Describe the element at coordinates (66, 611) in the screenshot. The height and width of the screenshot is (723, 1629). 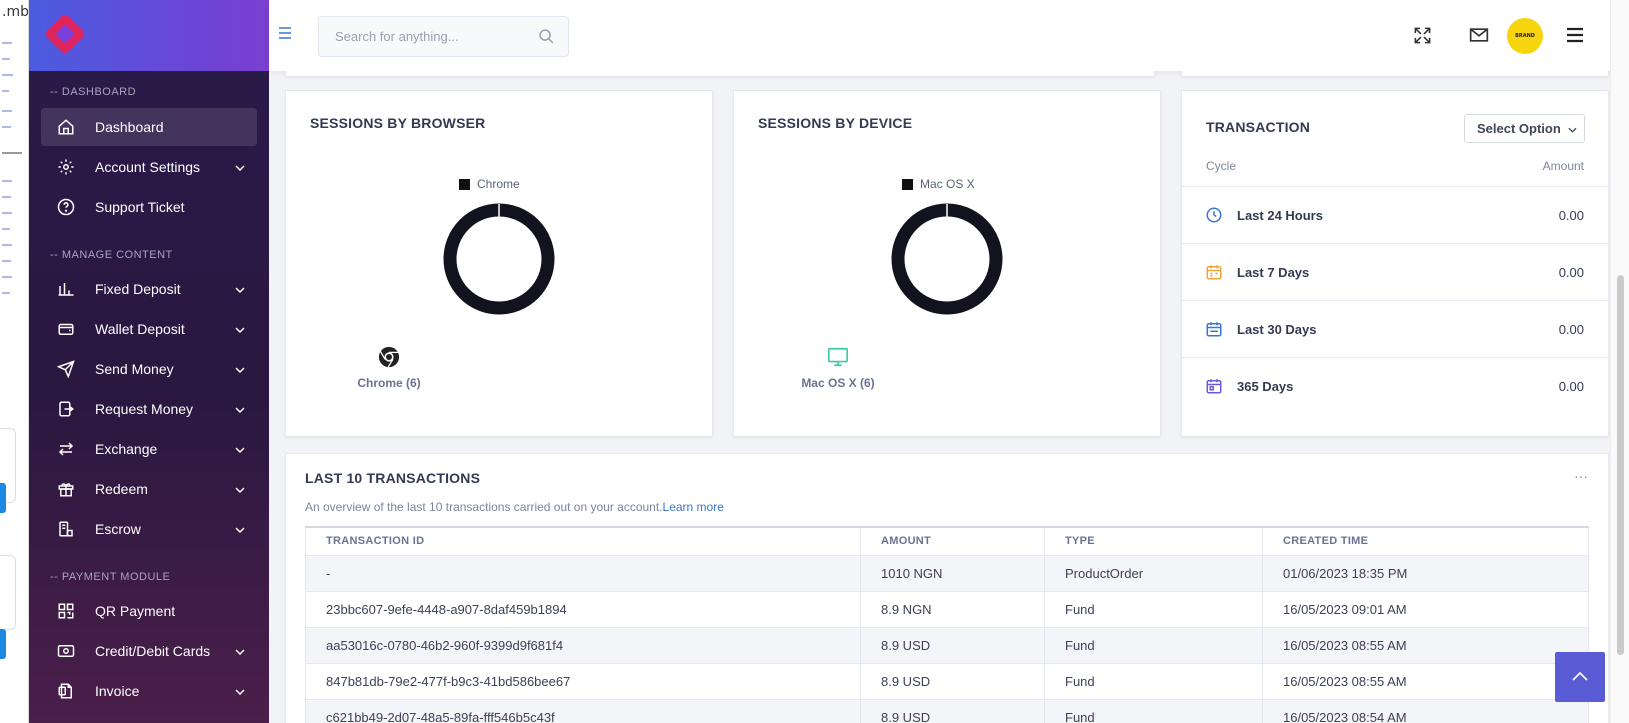
I see `qr-code-icon` at that location.